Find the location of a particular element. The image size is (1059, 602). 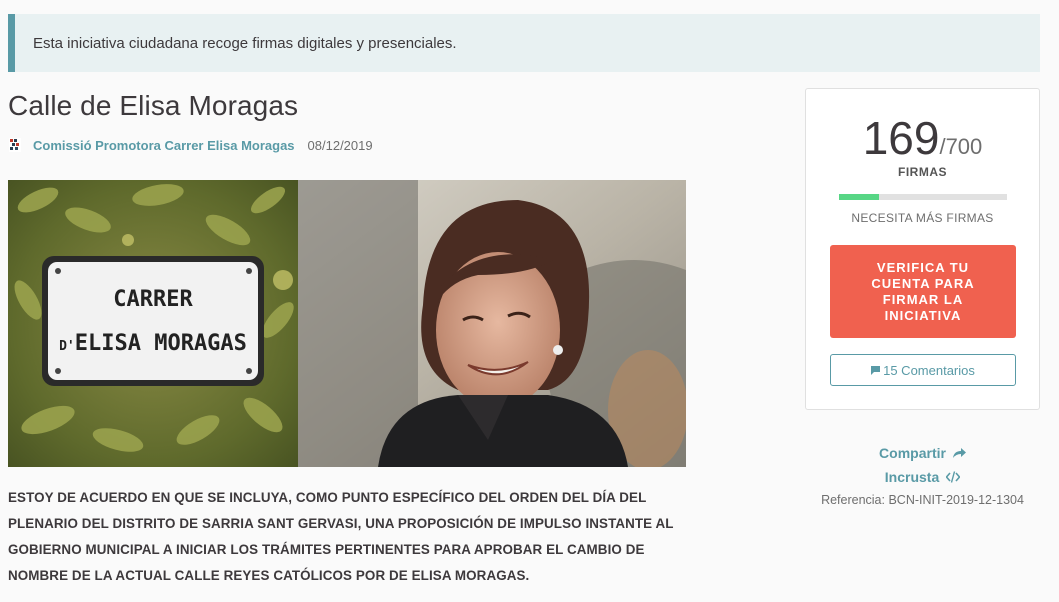

author-avatar is located at coordinates (15, 145).